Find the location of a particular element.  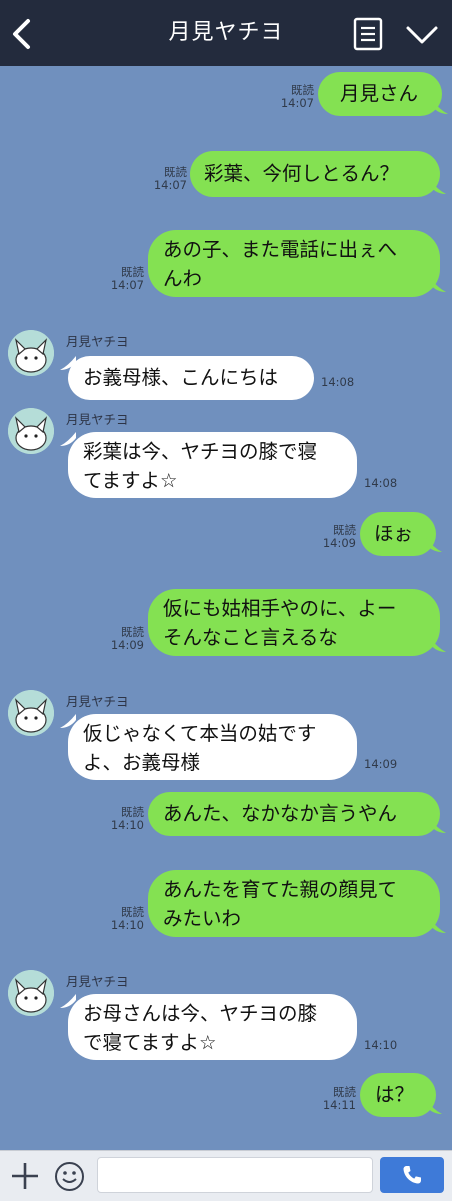

message-input is located at coordinates (235, 1175).